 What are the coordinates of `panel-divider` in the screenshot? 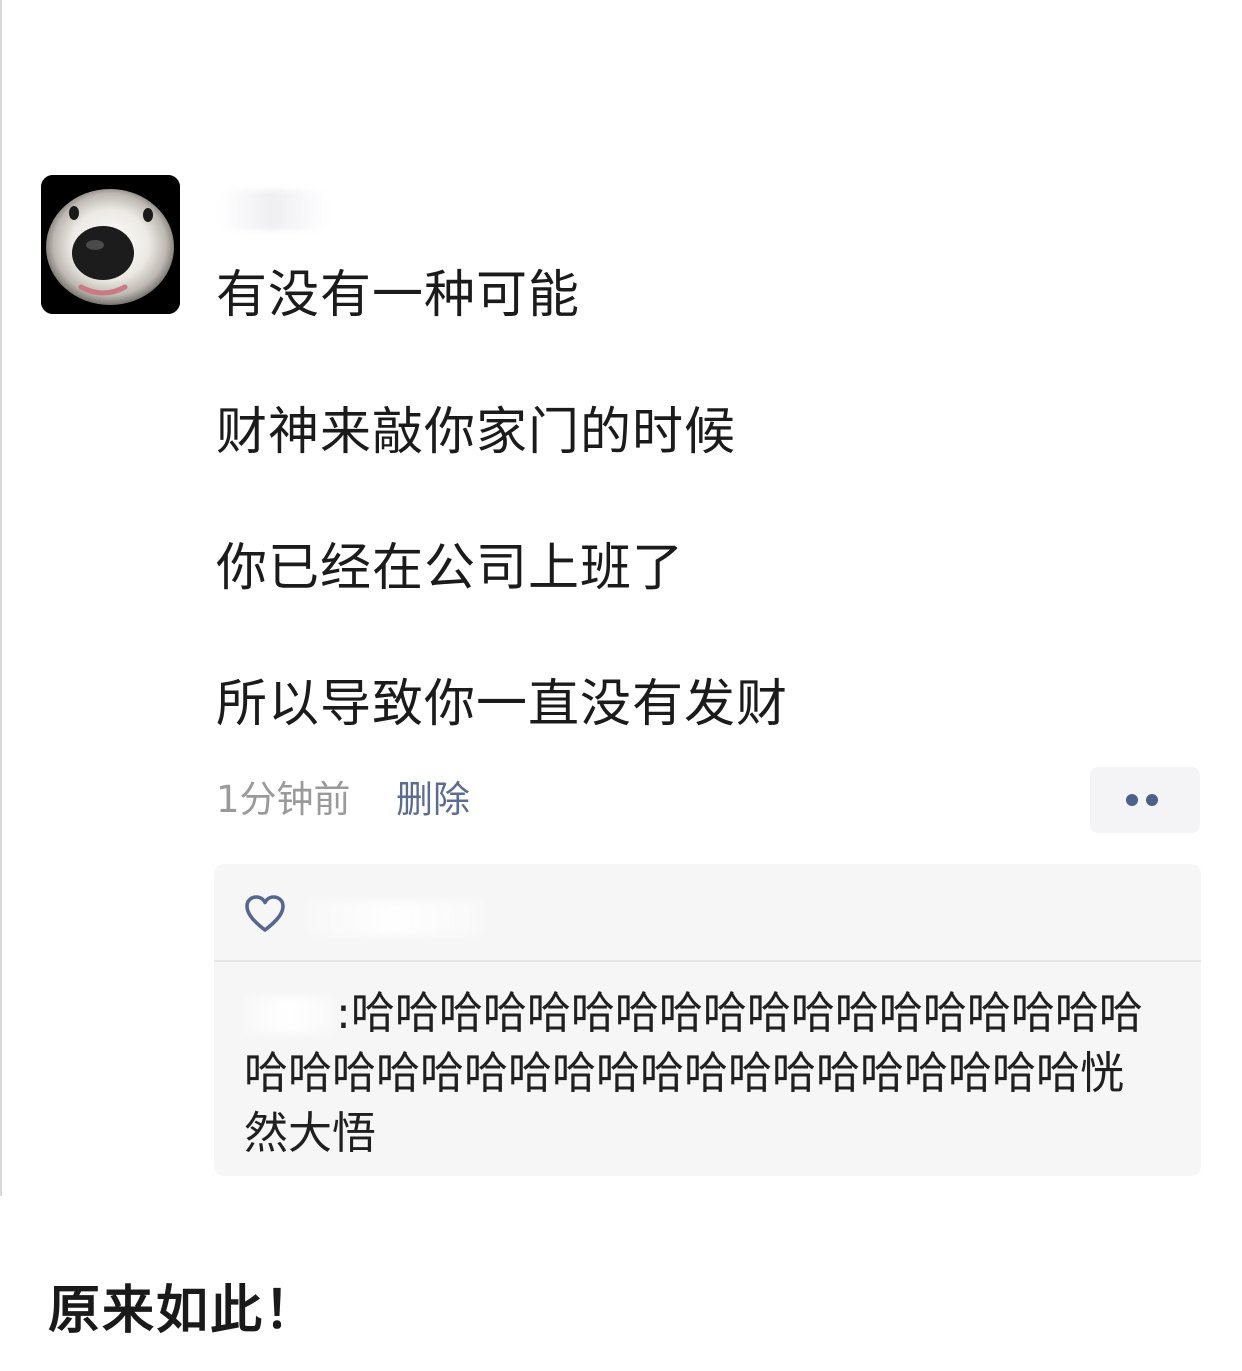 It's located at (707, 961).